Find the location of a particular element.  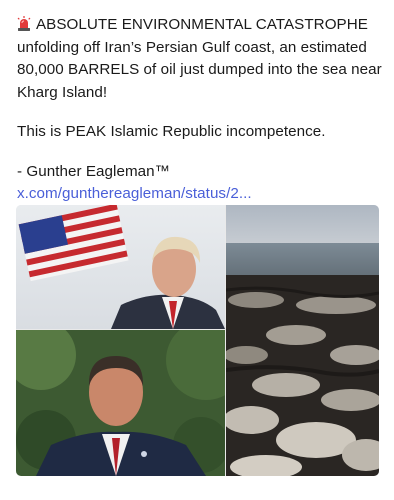

post-signature: - Gunther Eagleman™ is located at coordinates (93, 171).